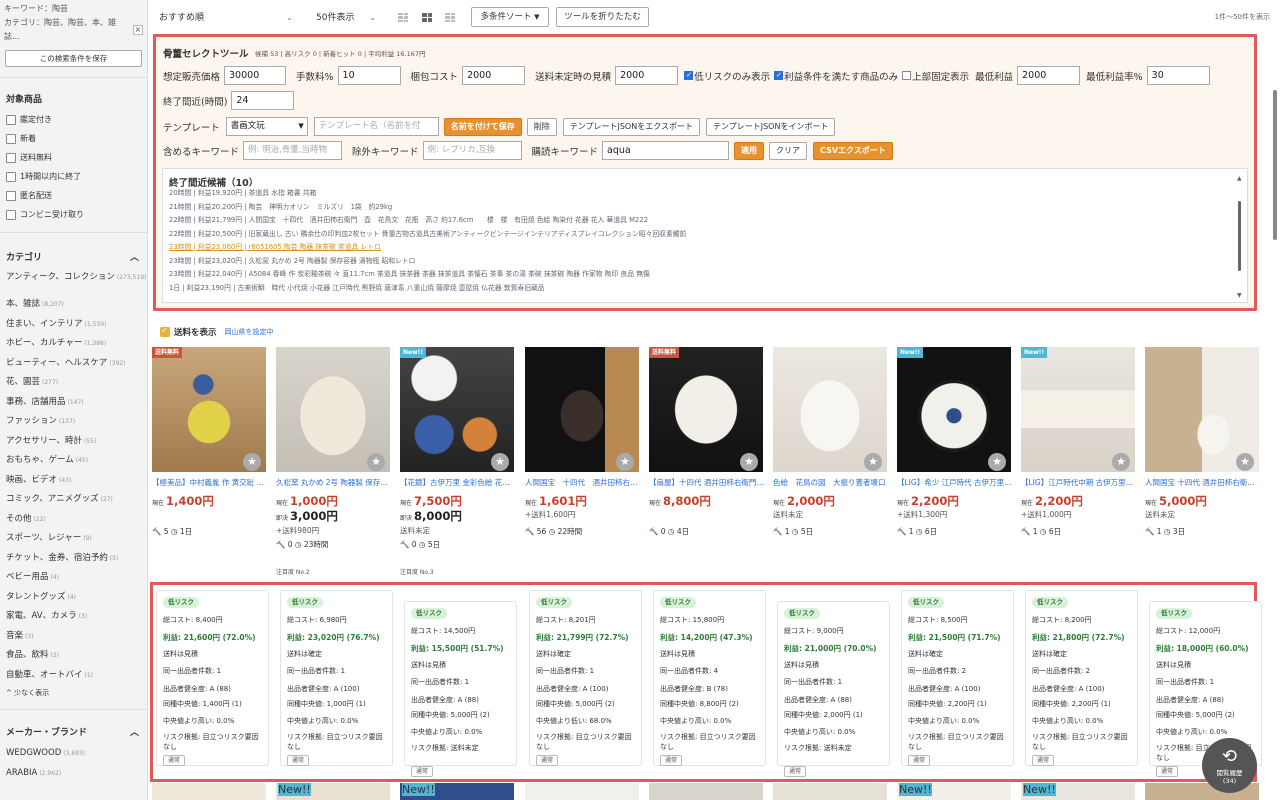 The image size is (1280, 800). Describe the element at coordinates (209, 454) in the screenshot. I see `product-card: 送料無料 ★ 【極美品】中村義胤 作 黄交趾 … 現在 1,400円 🔨 5 ◷ 1日` at that location.